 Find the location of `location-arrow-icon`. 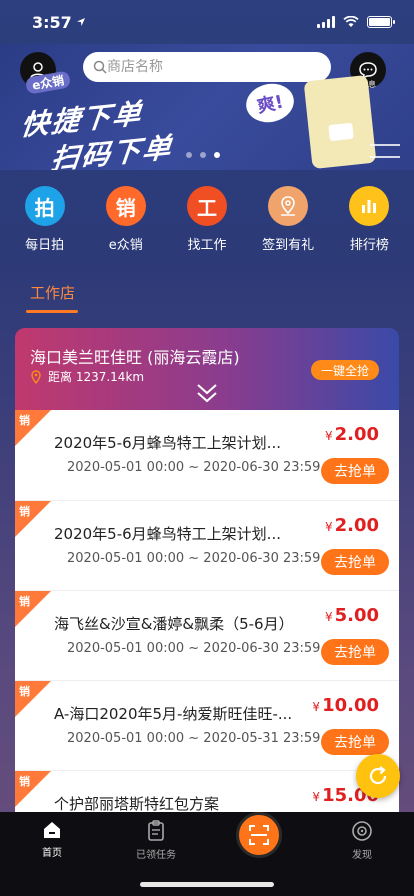

location-arrow-icon is located at coordinates (80, 22).